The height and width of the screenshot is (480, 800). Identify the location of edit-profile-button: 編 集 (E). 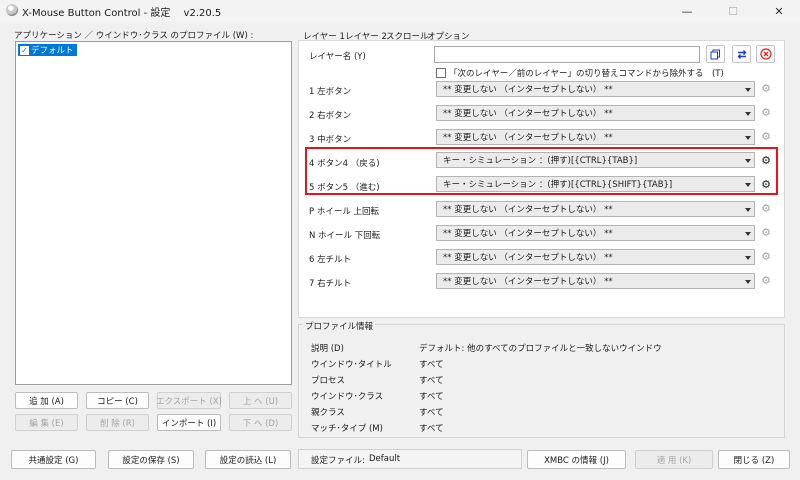
(46, 422).